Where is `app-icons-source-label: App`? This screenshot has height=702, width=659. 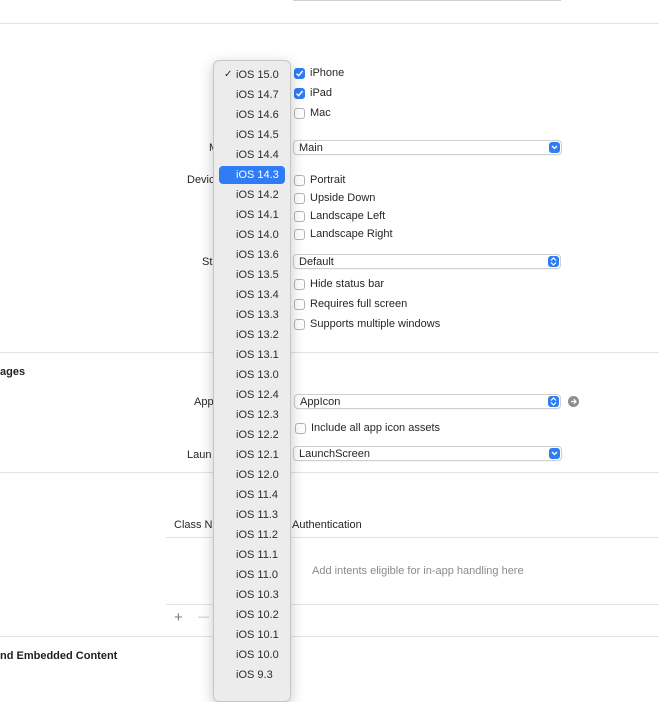
app-icons-source-label: App is located at coordinates (204, 402).